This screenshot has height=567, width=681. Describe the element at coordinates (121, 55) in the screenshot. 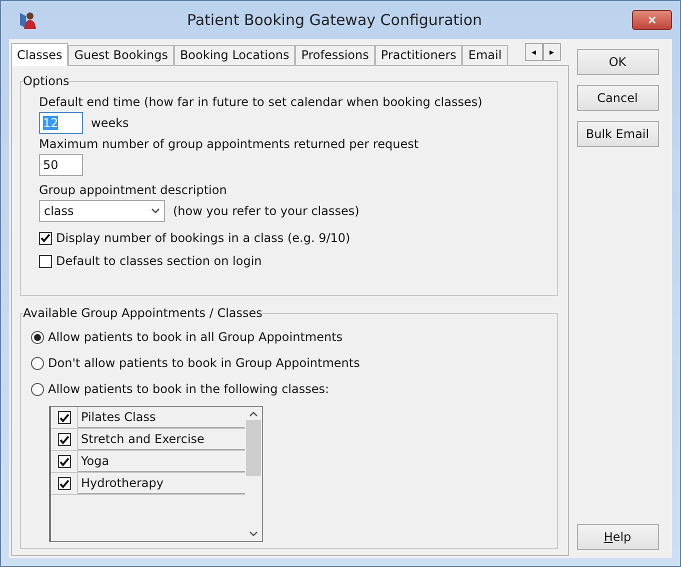

I see `tab: Guest Bookings` at that location.